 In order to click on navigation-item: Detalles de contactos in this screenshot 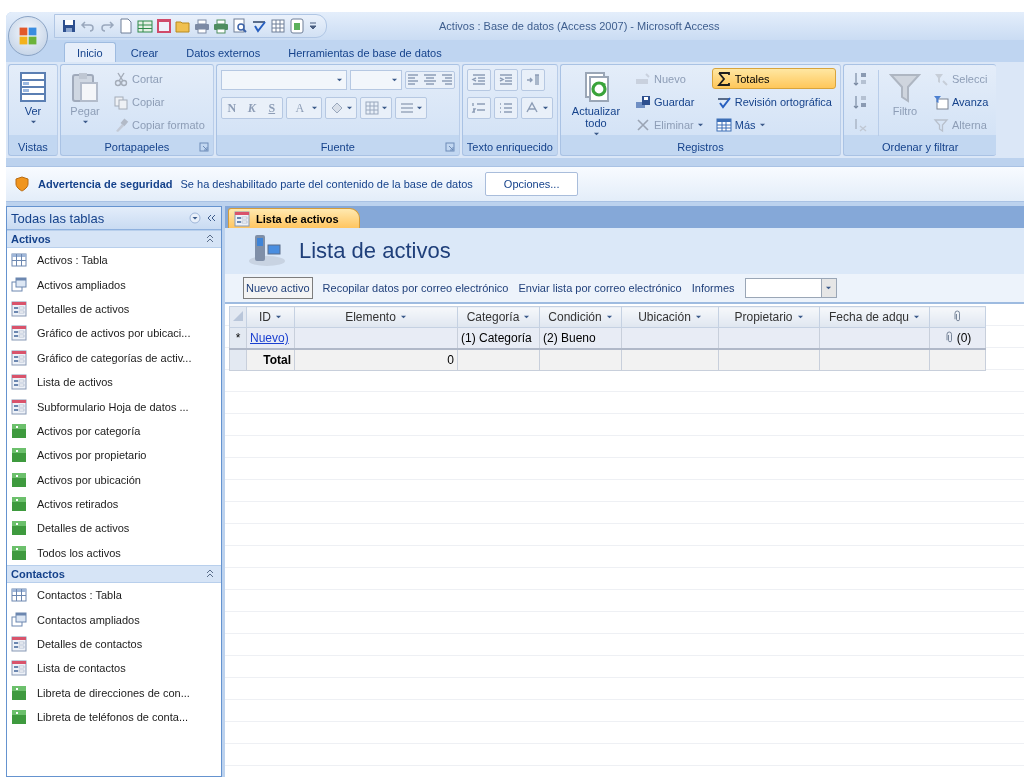, I will do `click(114, 644)`.